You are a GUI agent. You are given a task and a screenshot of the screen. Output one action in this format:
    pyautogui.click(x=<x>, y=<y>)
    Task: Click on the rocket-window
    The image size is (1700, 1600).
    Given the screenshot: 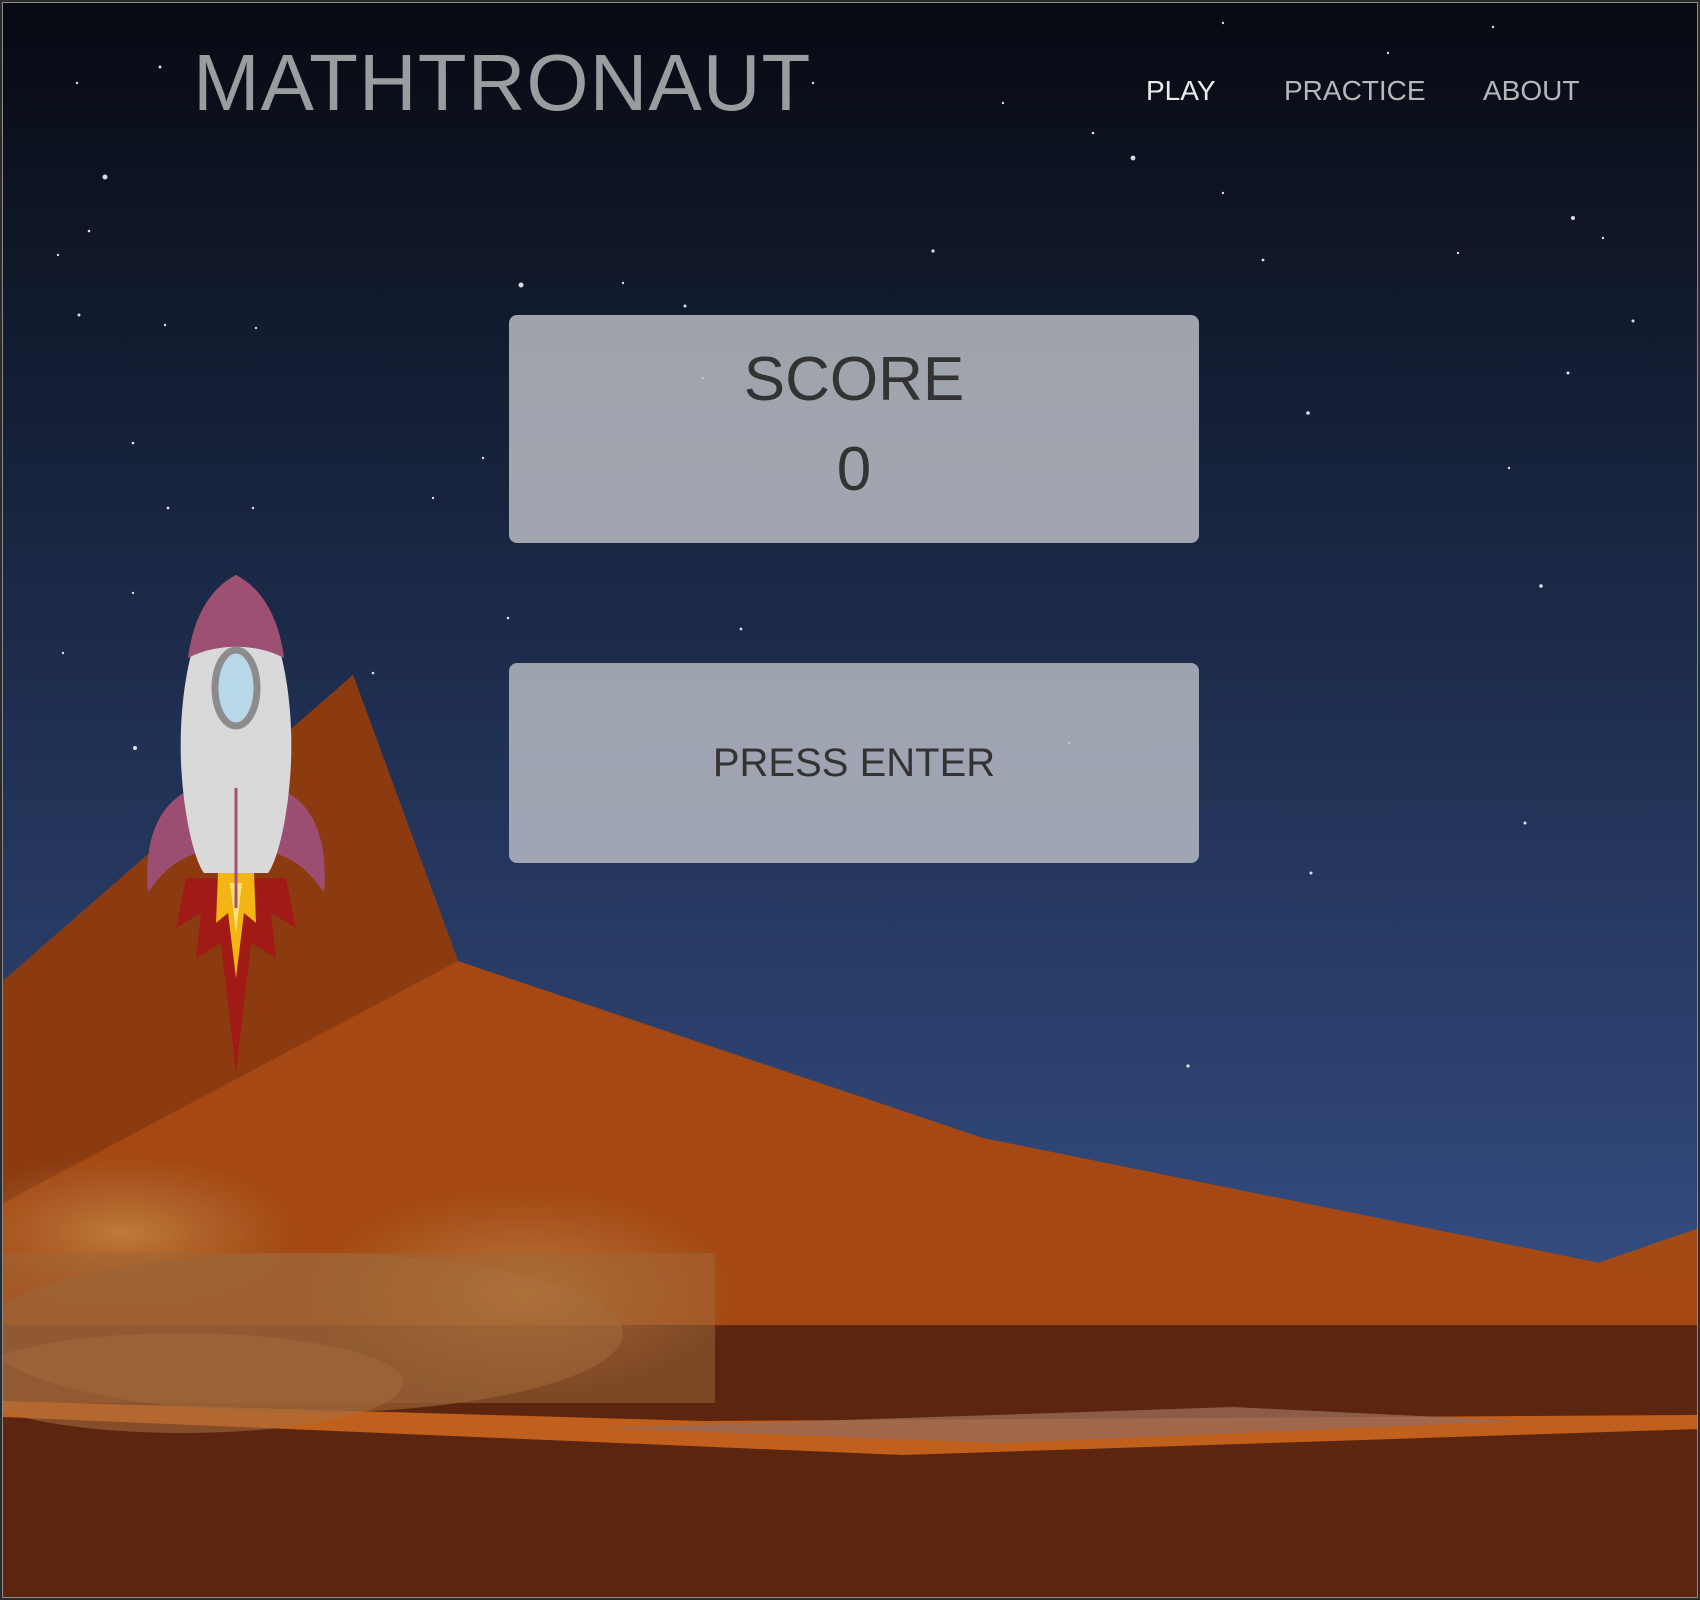 What is the action you would take?
    pyautogui.click(x=236, y=688)
    